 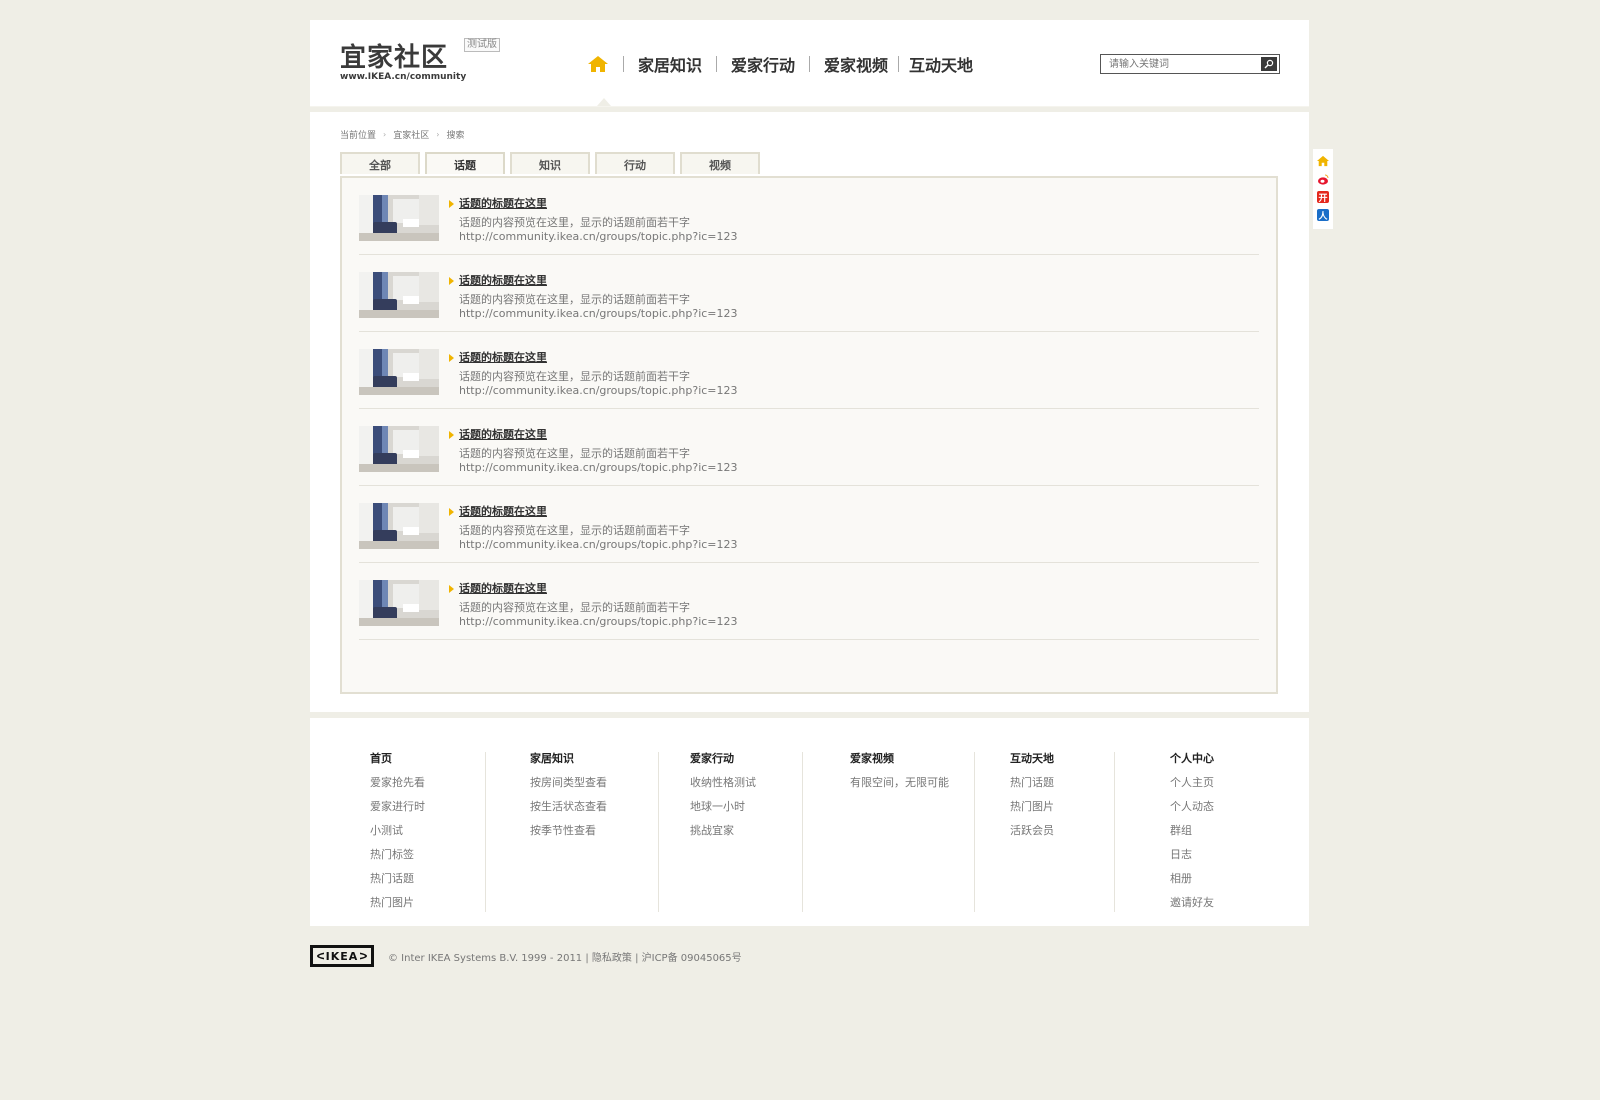 What do you see at coordinates (397, 807) in the screenshot?
I see `footer-link: 爱家进行时` at bounding box center [397, 807].